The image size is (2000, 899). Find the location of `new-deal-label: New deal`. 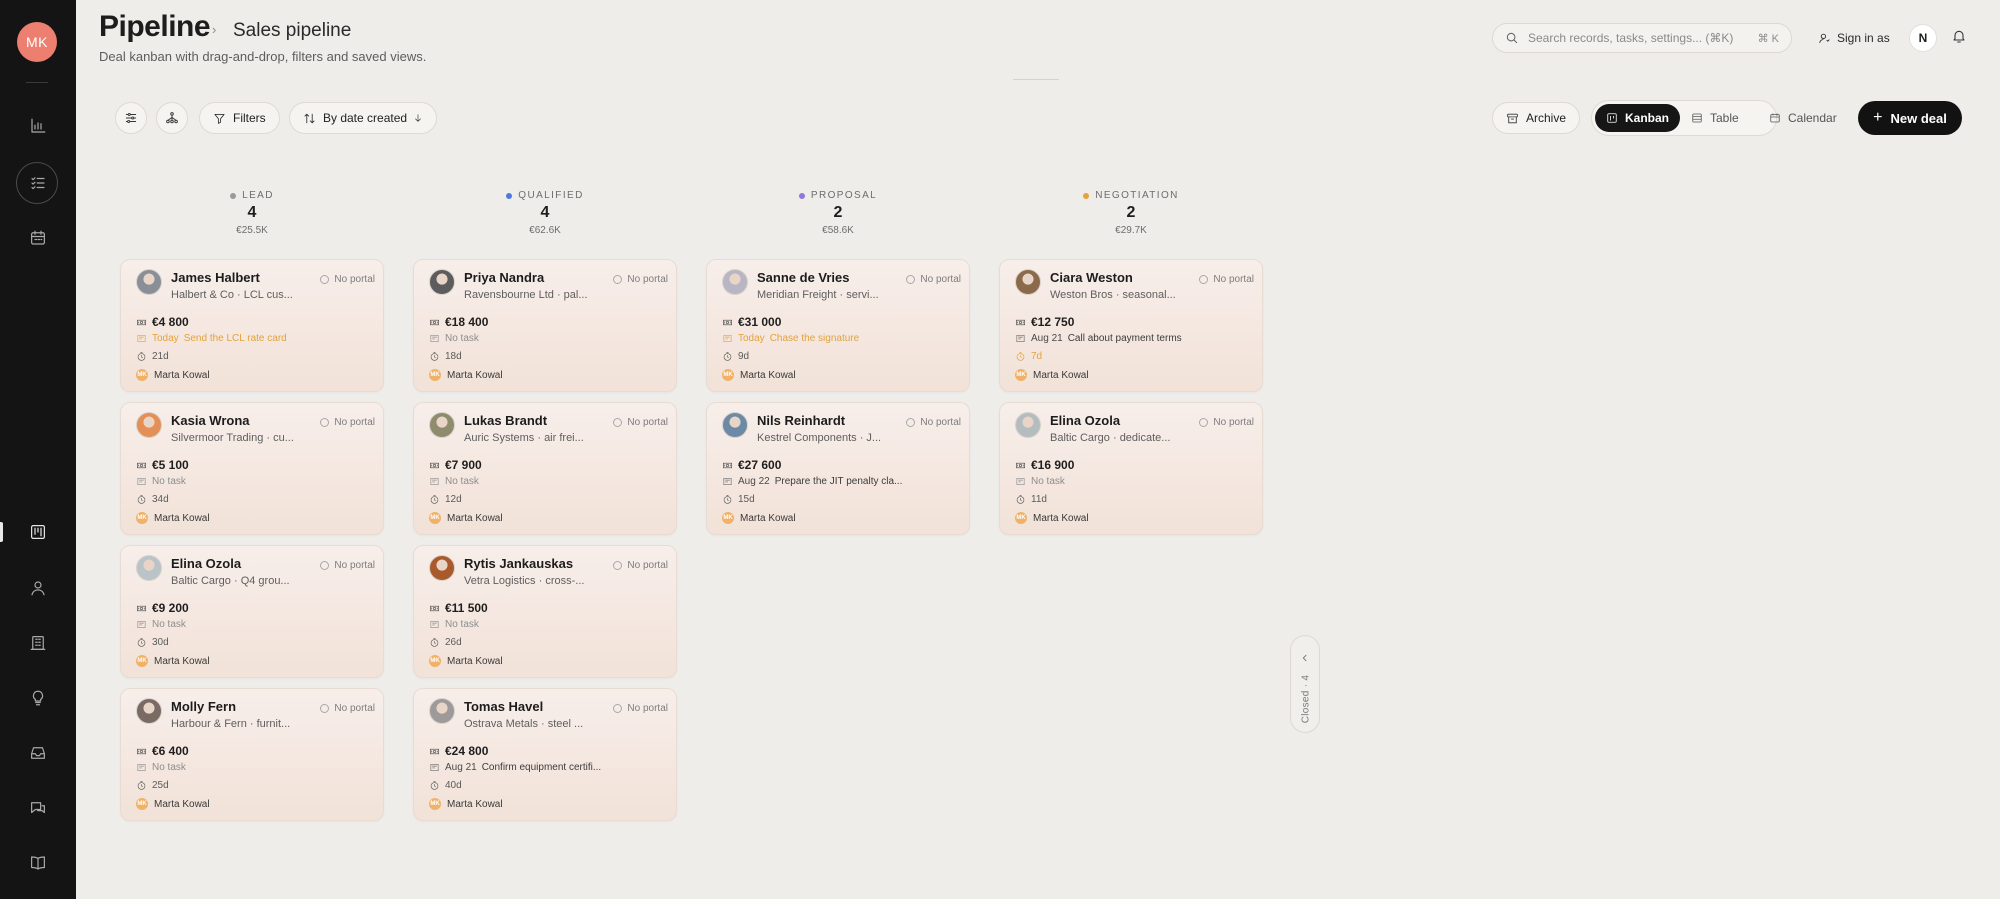

new-deal-label: New deal is located at coordinates (1918, 118).